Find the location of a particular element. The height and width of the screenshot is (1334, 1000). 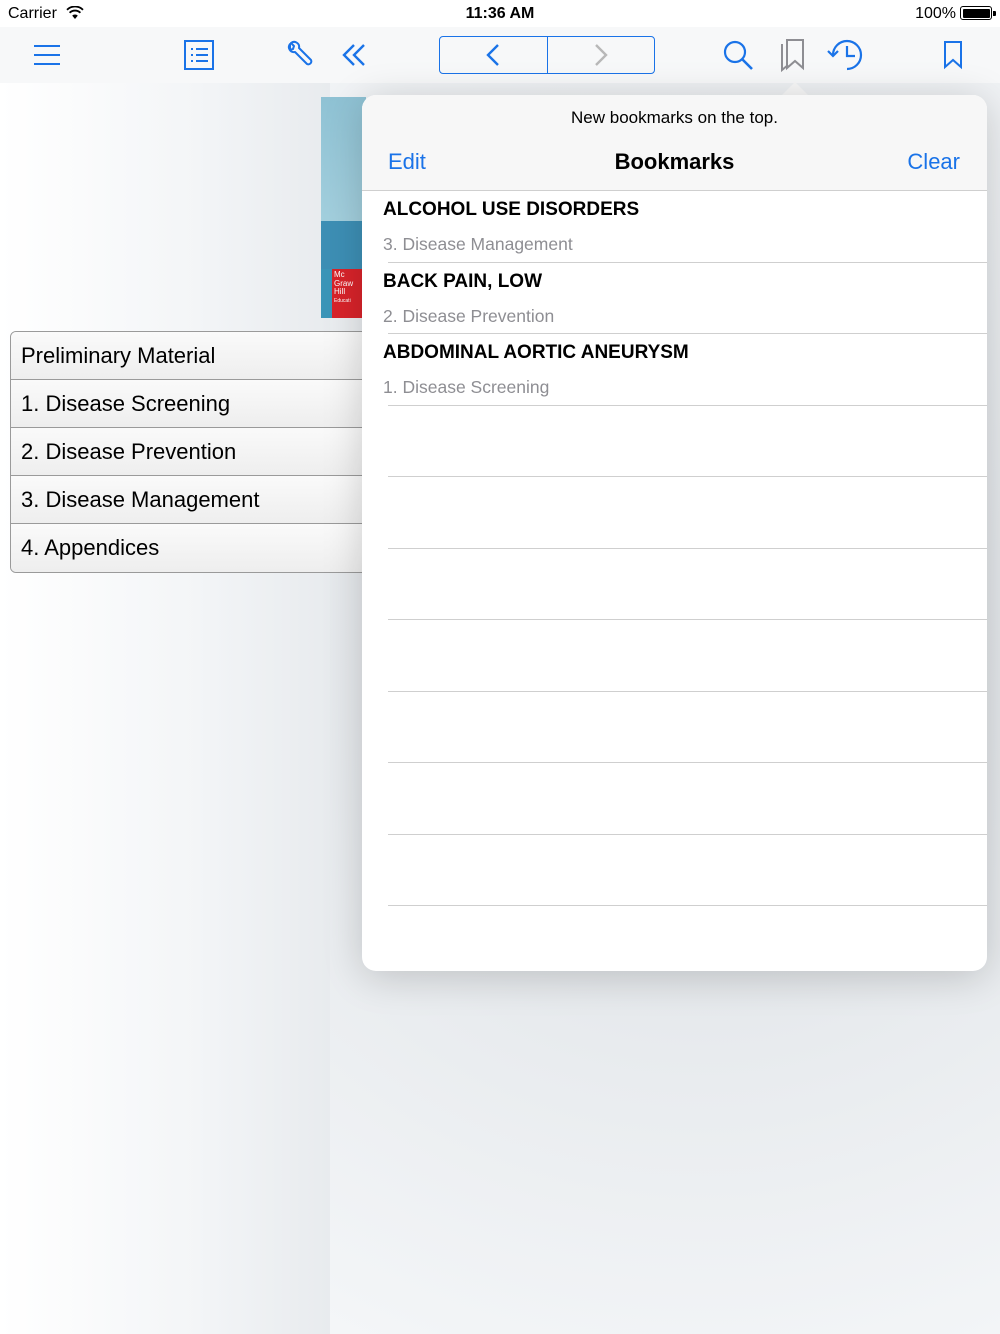

toc-item-disease-screening: 1. Disease Screening is located at coordinates (200, 404).